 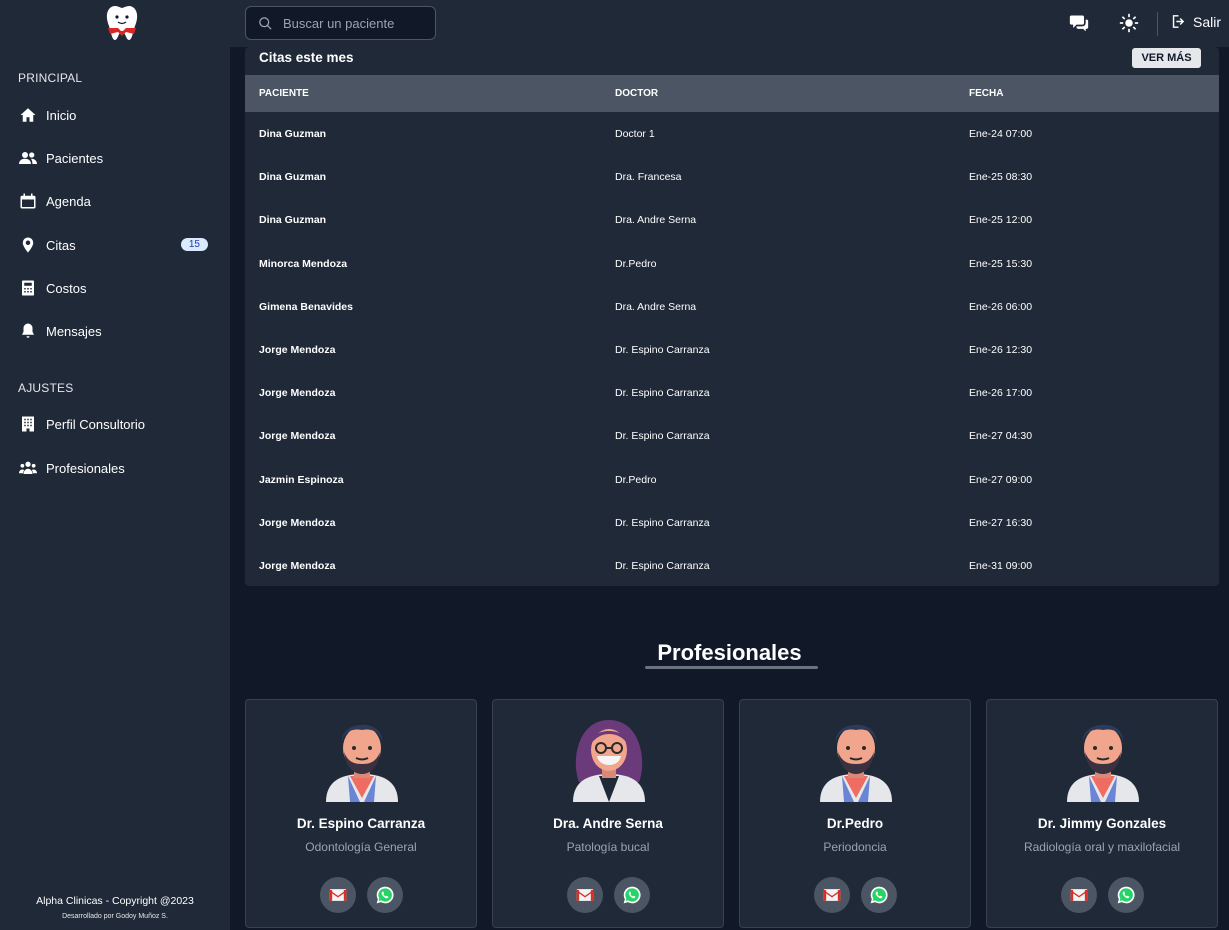 I want to click on cell-doctor: Dra. Francesa, so click(x=648, y=177).